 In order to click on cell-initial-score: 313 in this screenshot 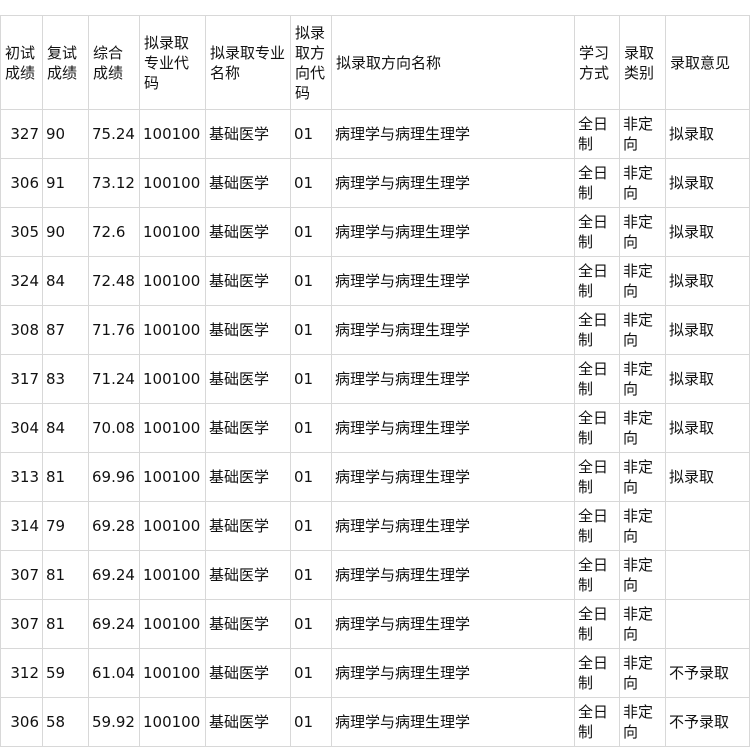, I will do `click(21, 477)`.